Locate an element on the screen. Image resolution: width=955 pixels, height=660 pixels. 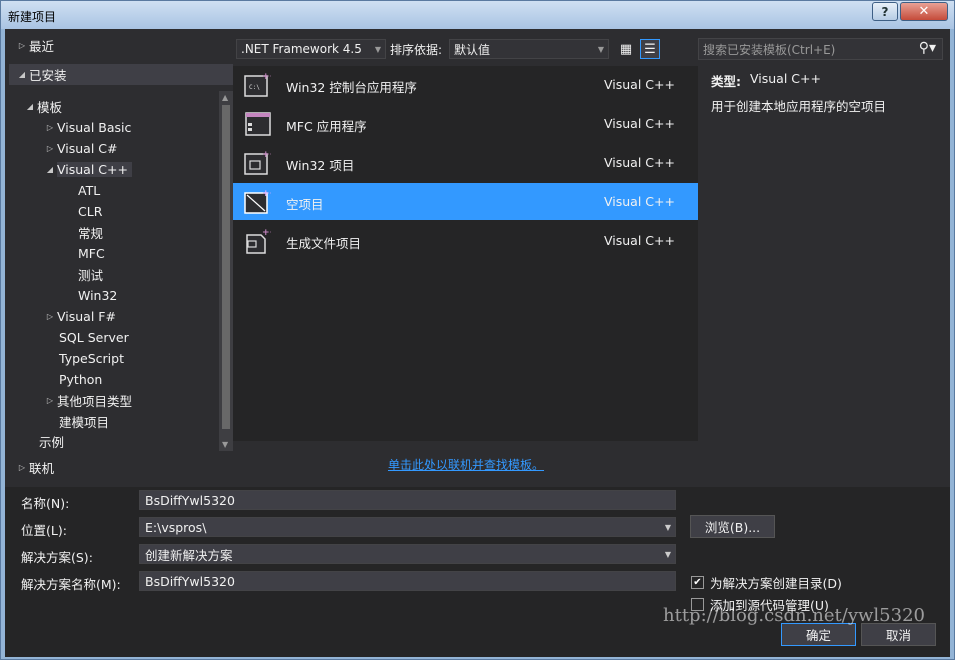
tree-item-python: Python is located at coordinates (80, 379).